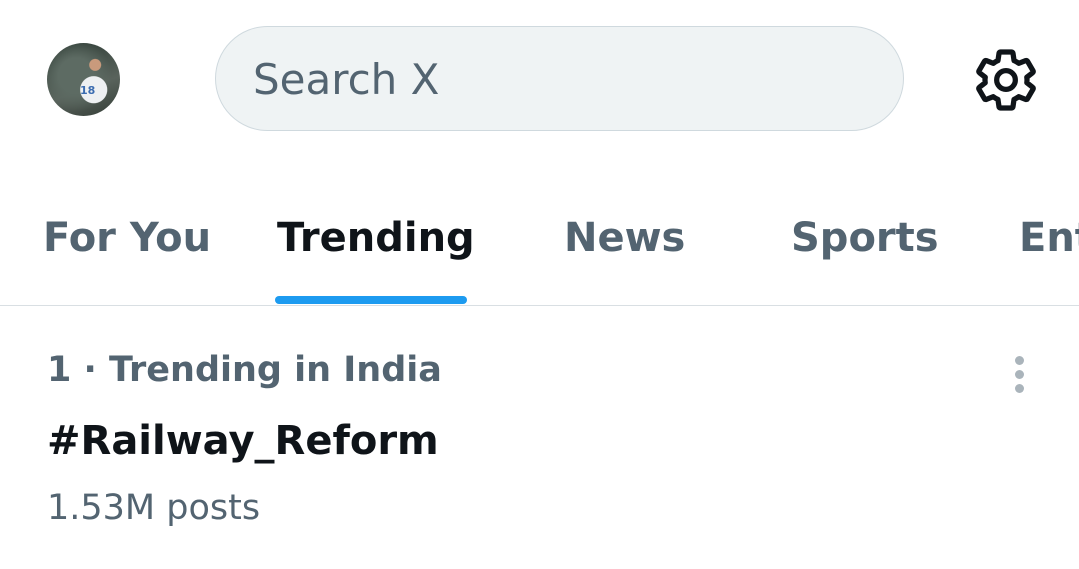  Describe the element at coordinates (1006, 80) in the screenshot. I see `gear-icon` at that location.